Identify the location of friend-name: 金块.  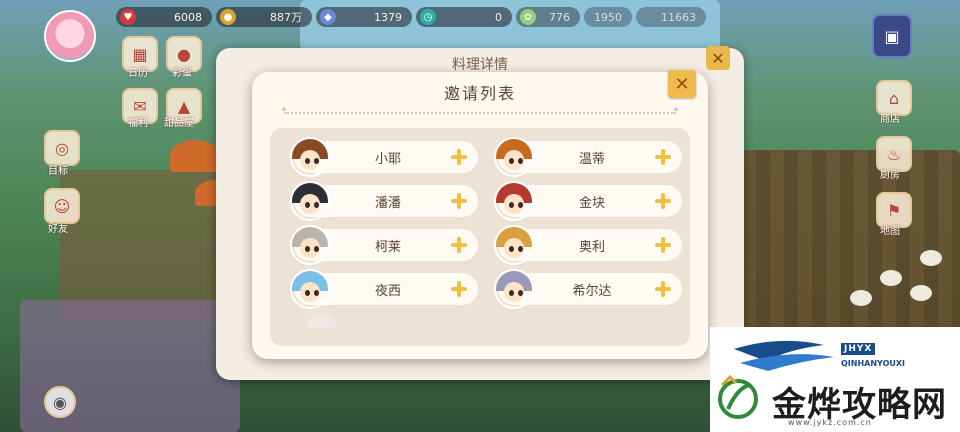
(591, 203).